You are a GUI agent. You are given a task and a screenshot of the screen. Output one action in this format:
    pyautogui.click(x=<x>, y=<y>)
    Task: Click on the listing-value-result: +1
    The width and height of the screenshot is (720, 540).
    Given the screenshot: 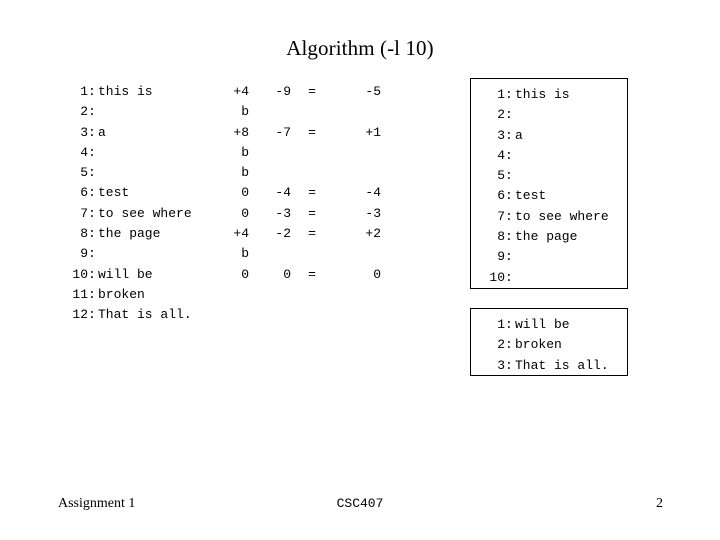 What is the action you would take?
    pyautogui.click(x=373, y=132)
    